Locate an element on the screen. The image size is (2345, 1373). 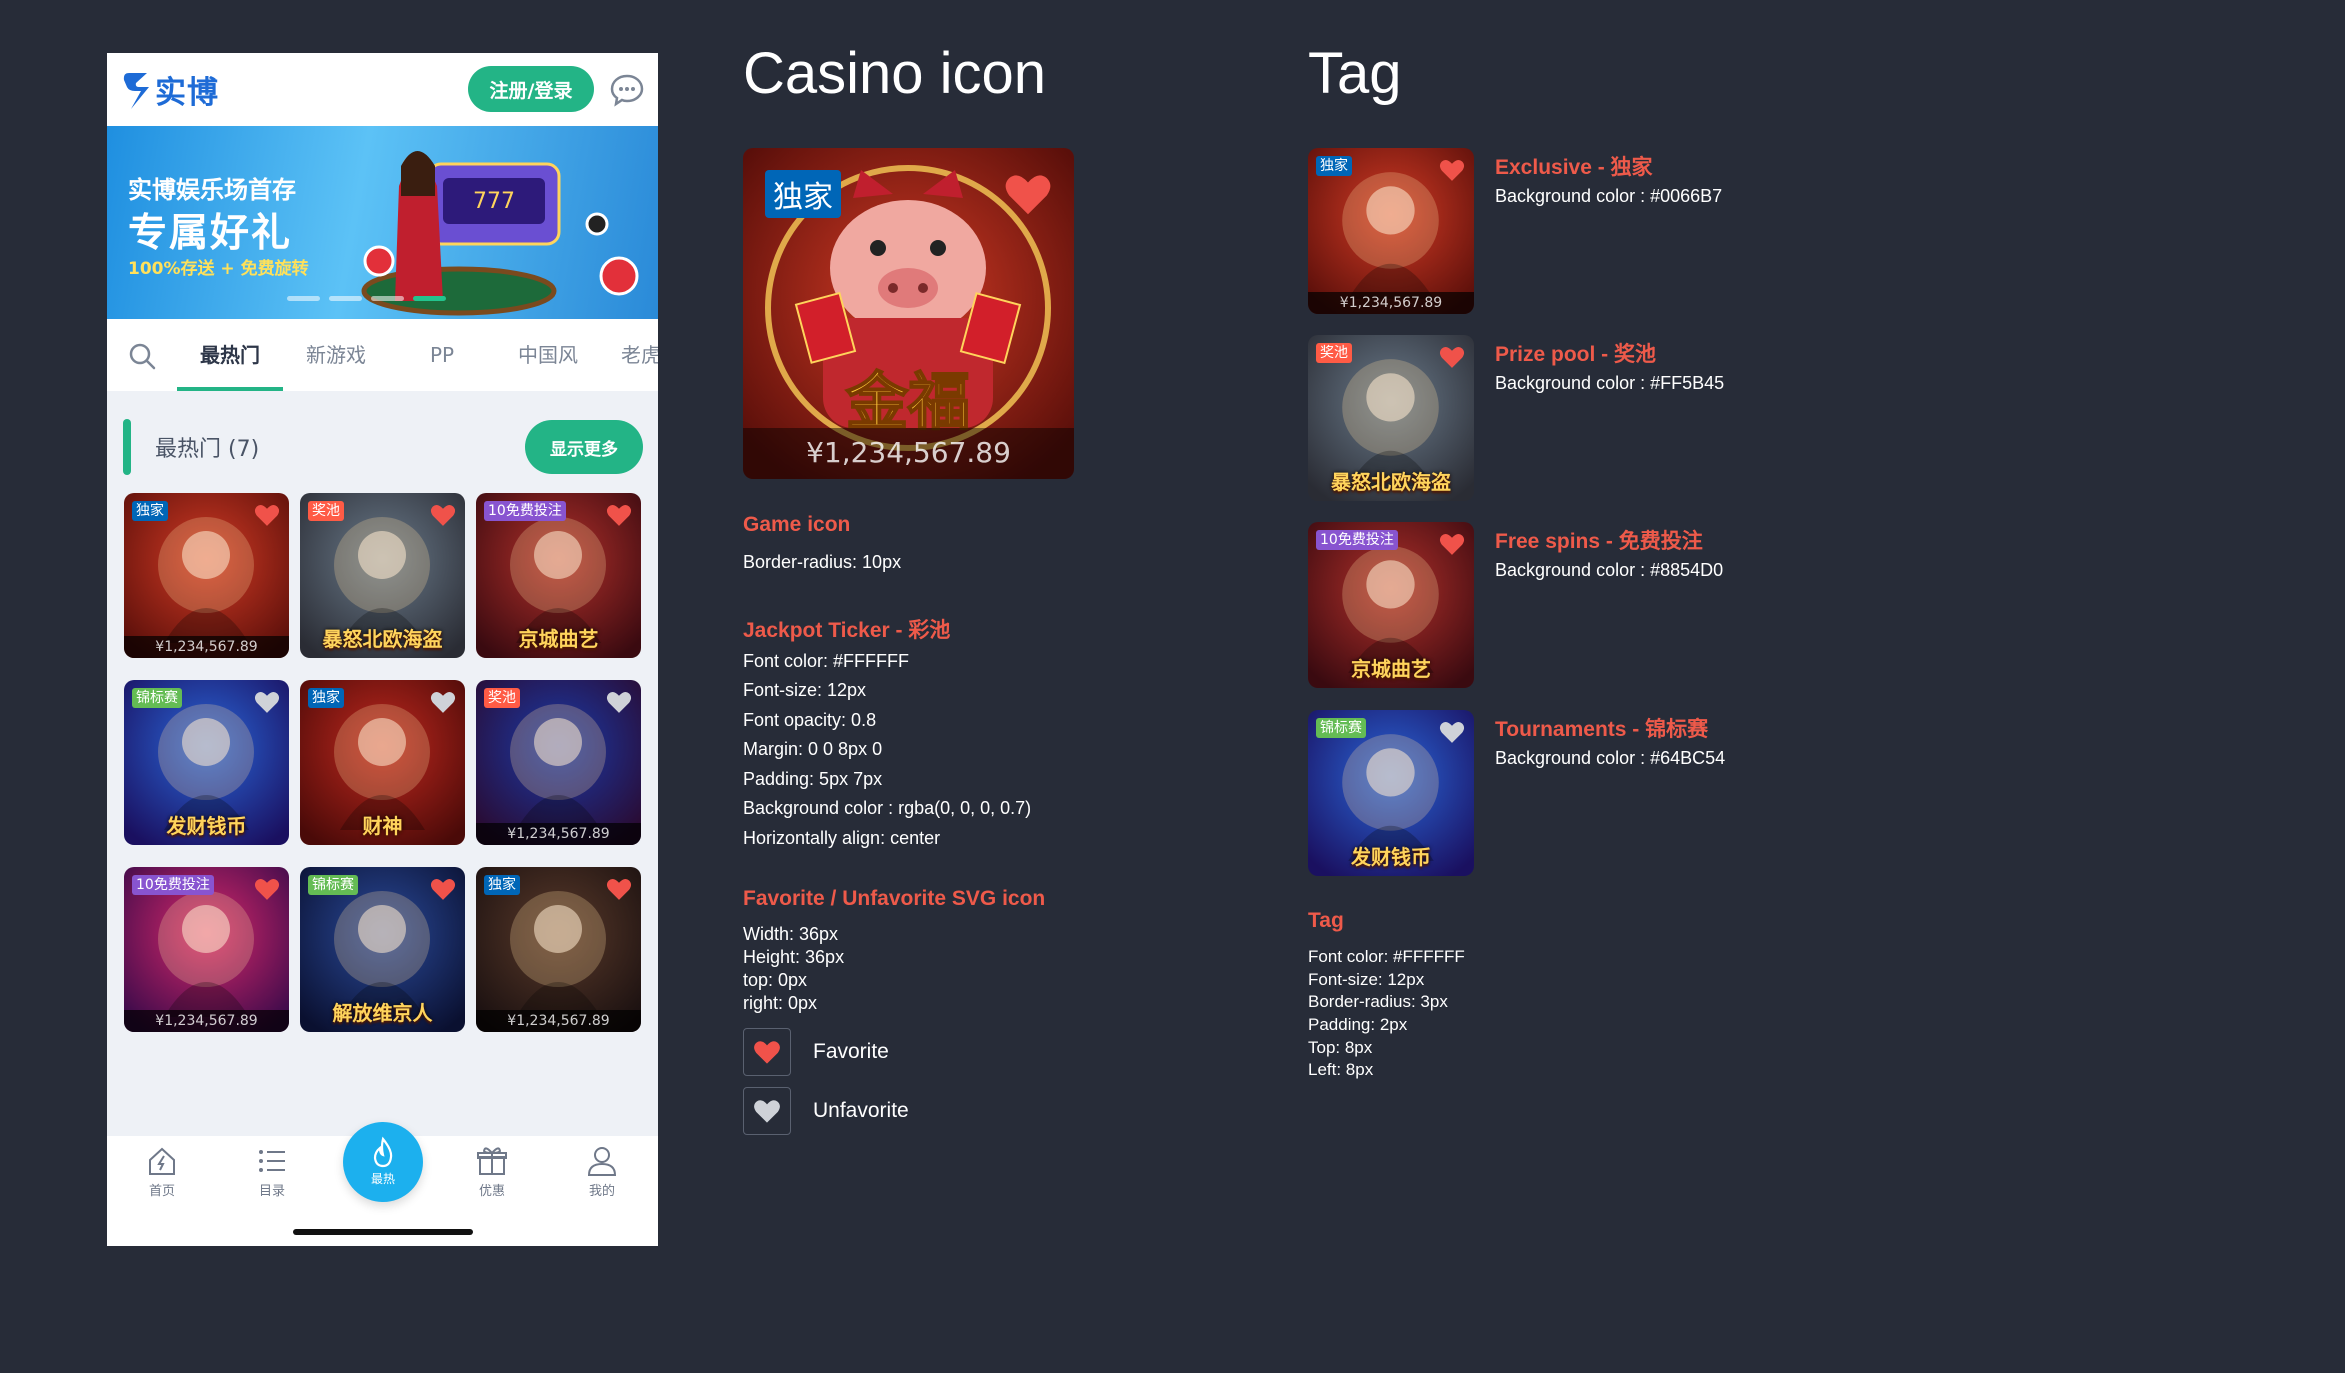
user-icon is located at coordinates (602, 1161).